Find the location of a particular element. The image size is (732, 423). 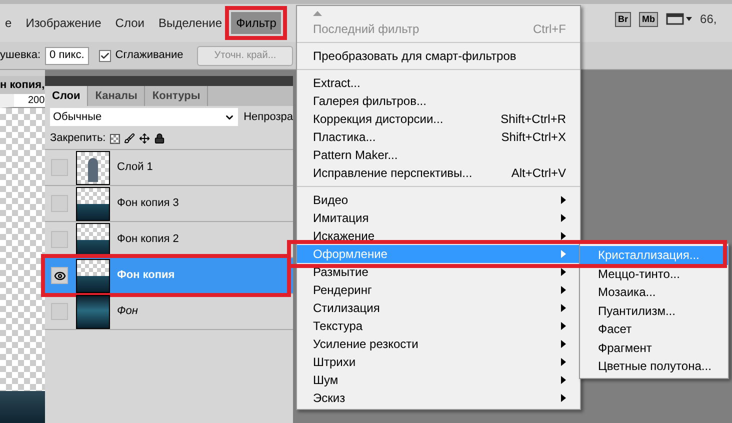

layer-name: Фон копия 2 is located at coordinates (148, 240).